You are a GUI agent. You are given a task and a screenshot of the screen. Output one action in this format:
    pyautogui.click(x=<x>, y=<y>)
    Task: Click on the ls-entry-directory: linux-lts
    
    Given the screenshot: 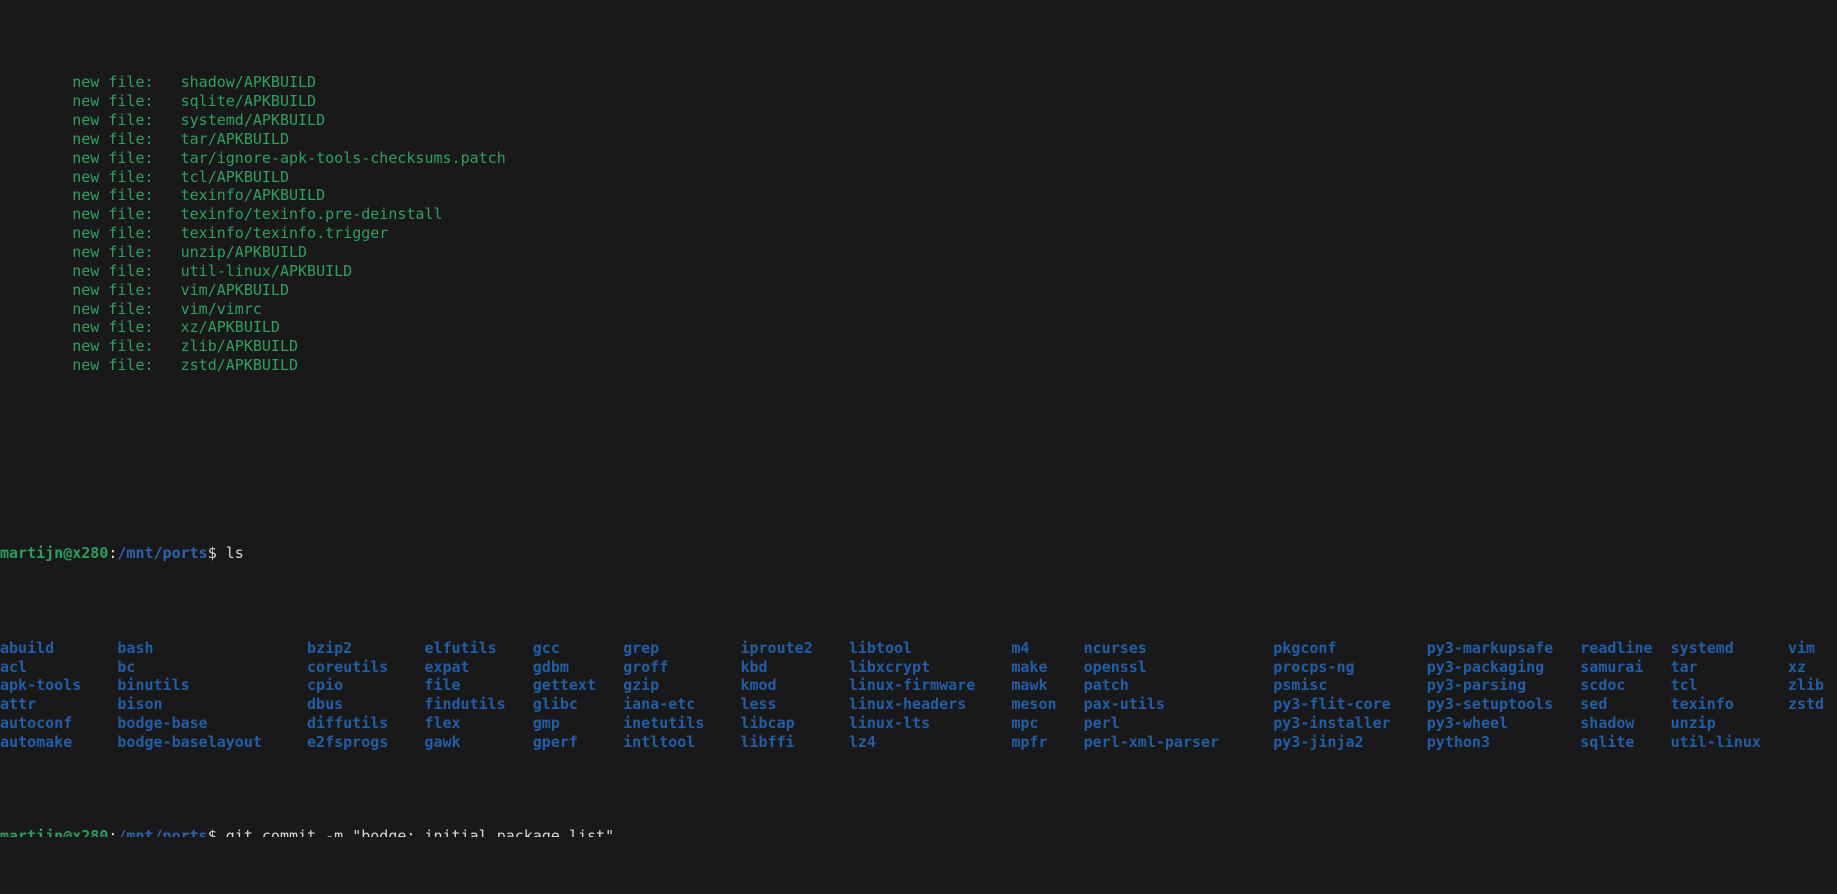 What is the action you would take?
    pyautogui.click(x=930, y=723)
    